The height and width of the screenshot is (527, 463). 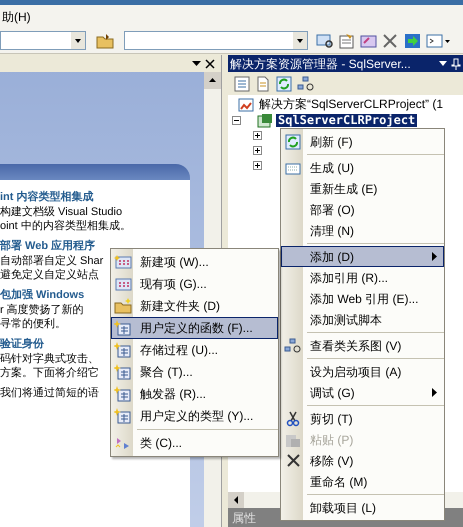 What do you see at coordinates (244, 518) in the screenshot?
I see `panel-title-text: 属性` at bounding box center [244, 518].